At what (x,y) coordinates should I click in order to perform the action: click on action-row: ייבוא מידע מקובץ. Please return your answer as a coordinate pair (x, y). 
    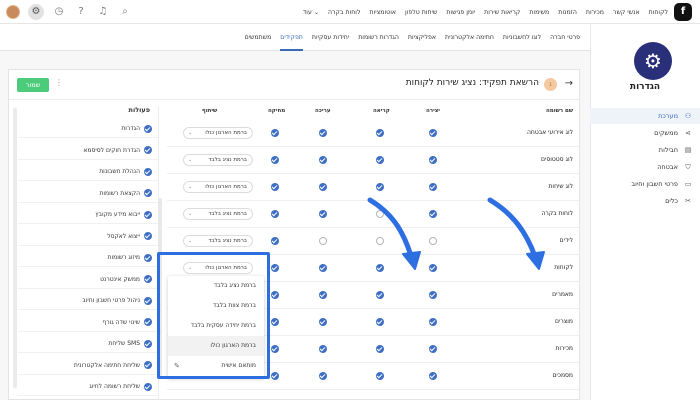
    Looking at the image, I should click on (88, 215).